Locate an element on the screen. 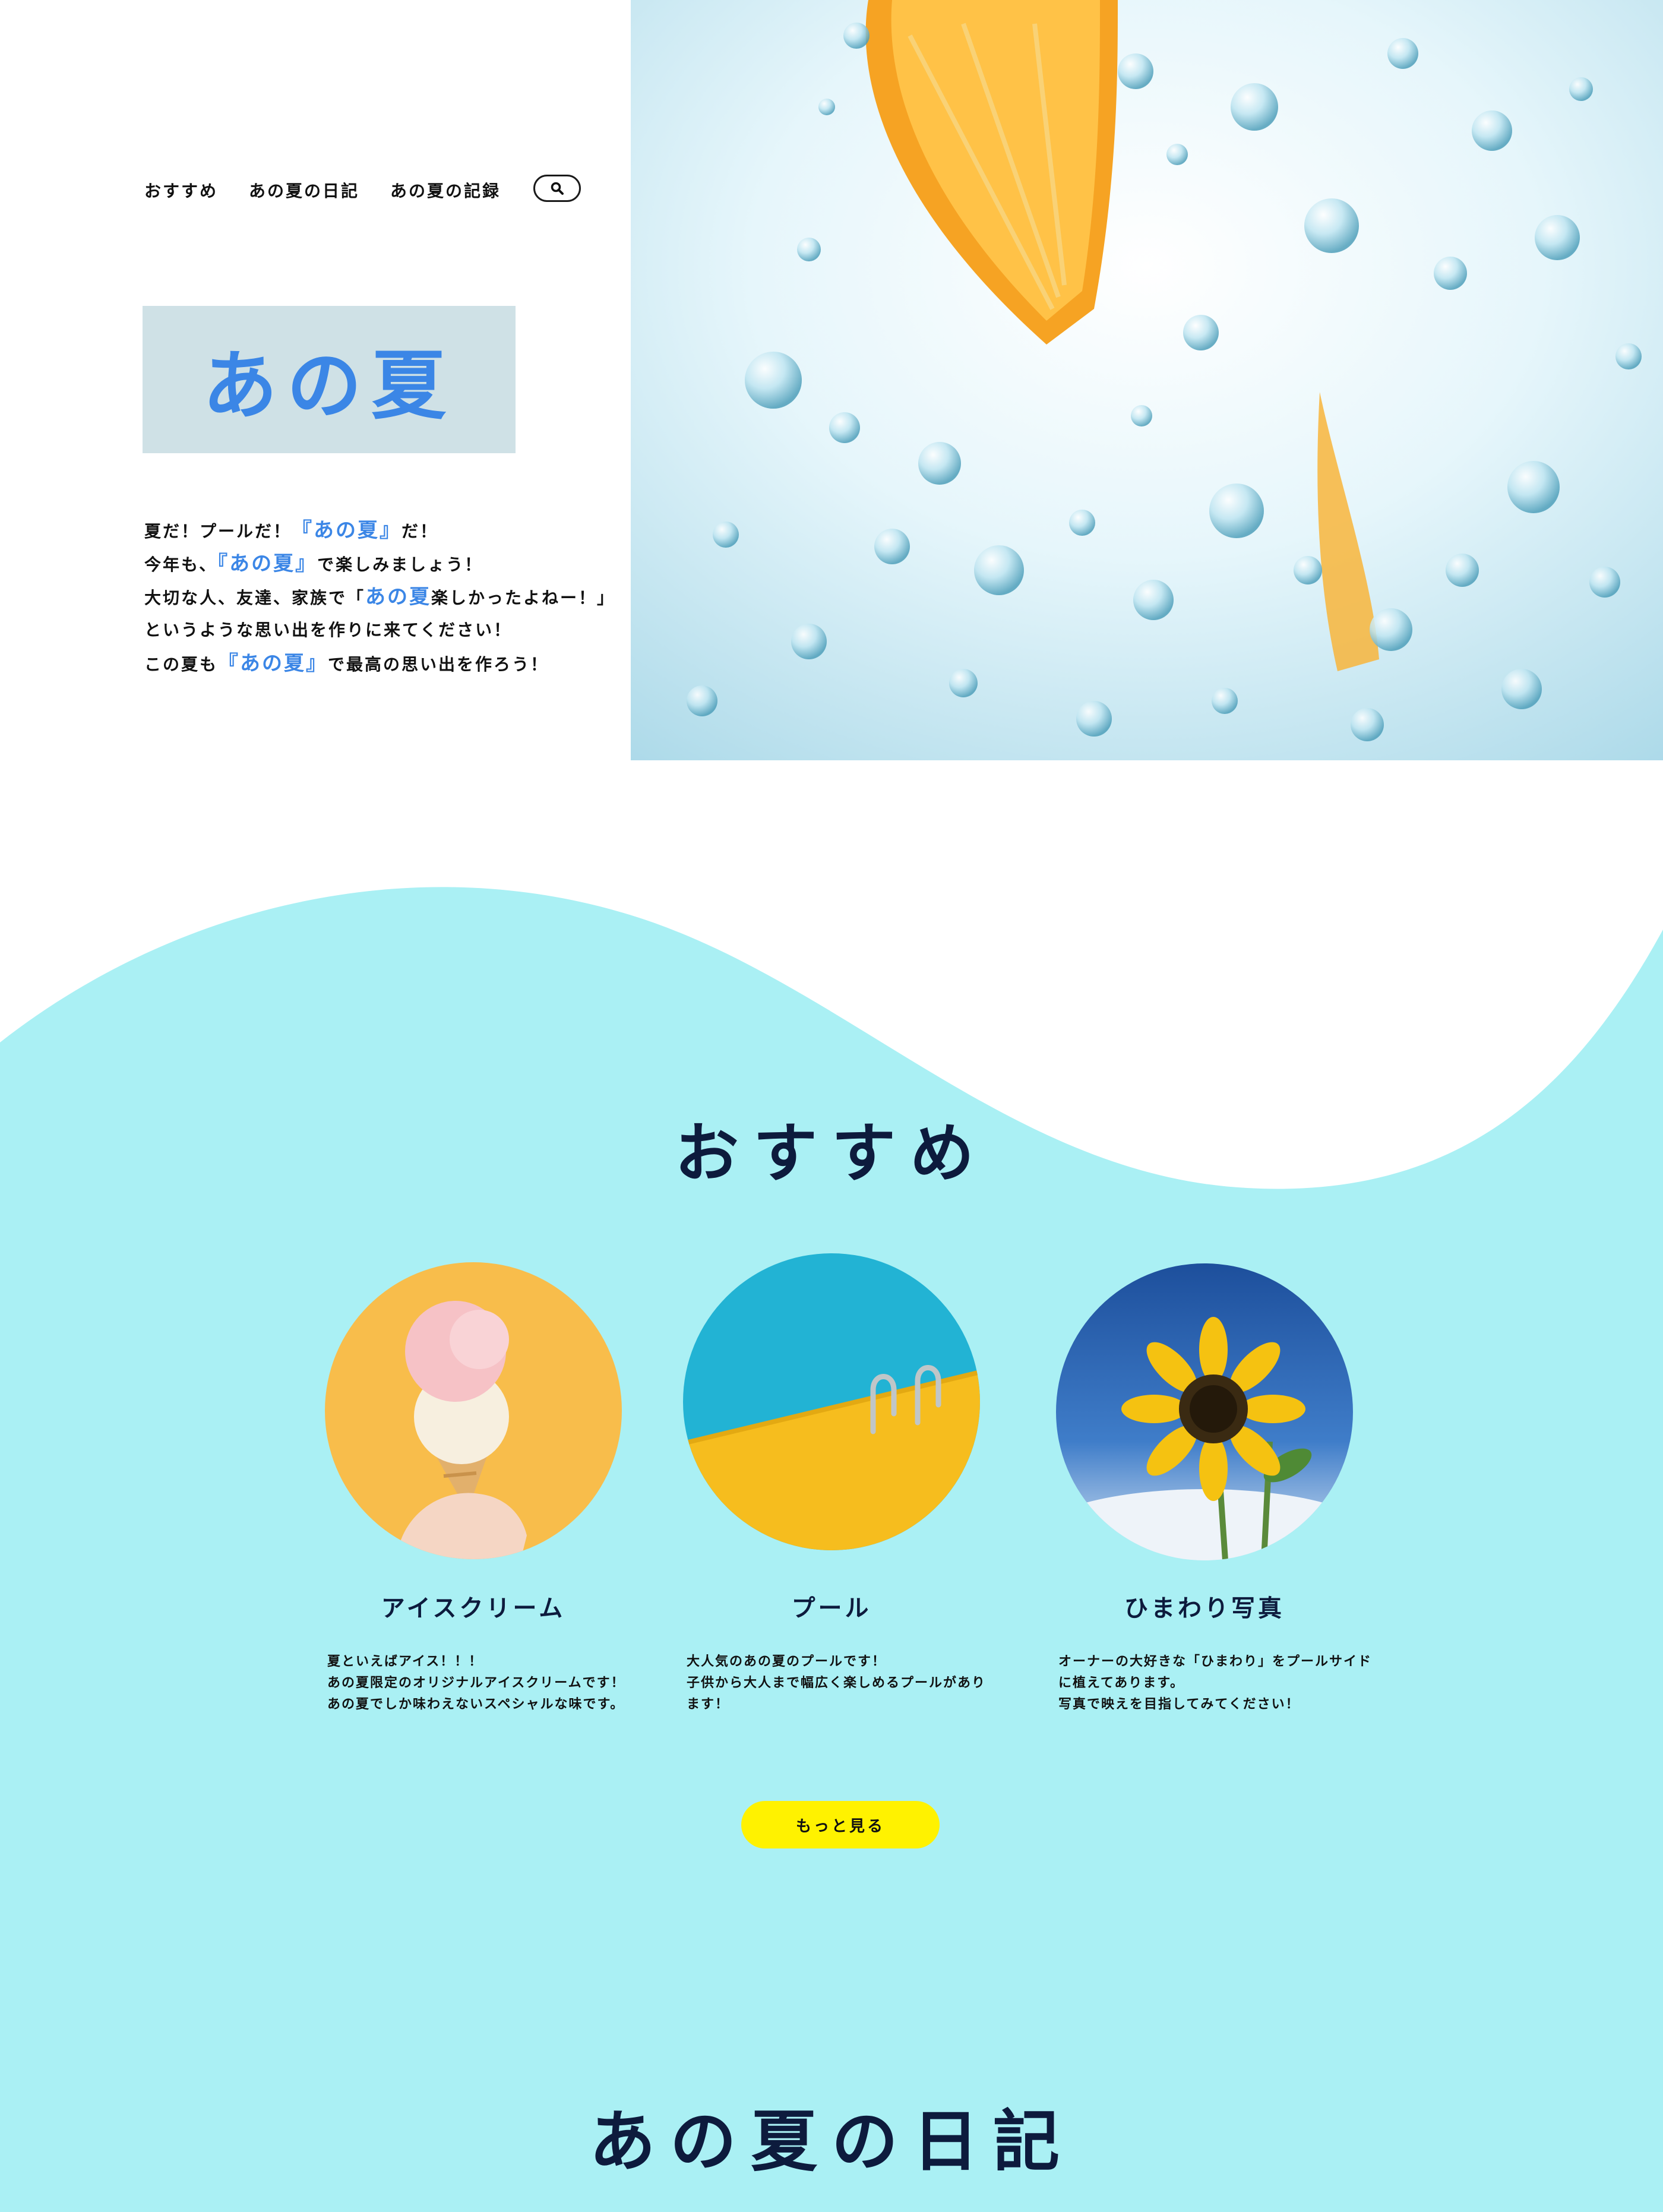  site-logo: あの夏 is located at coordinates (330, 380).